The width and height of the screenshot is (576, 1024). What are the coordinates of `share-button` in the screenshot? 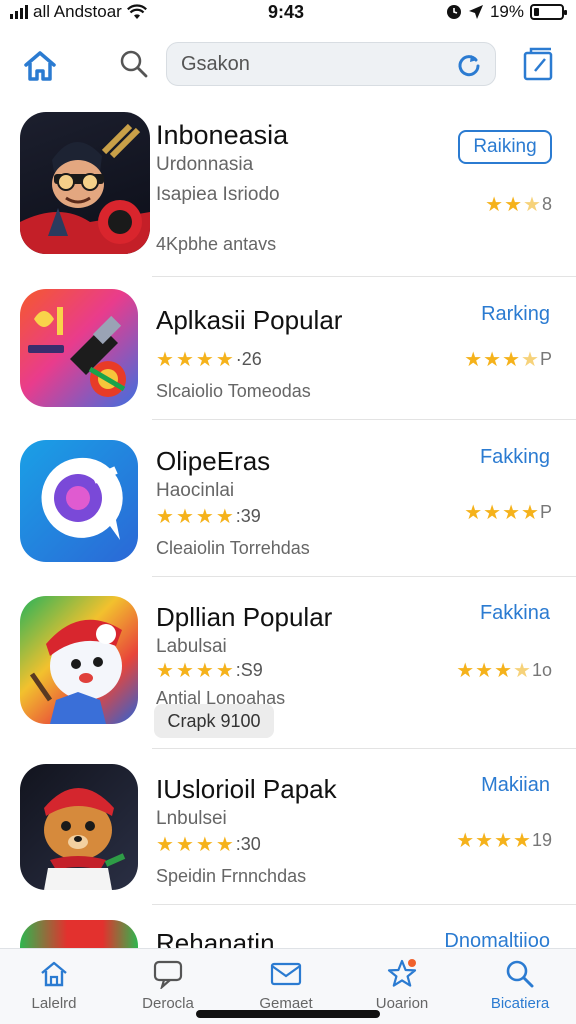 It's located at (538, 64).